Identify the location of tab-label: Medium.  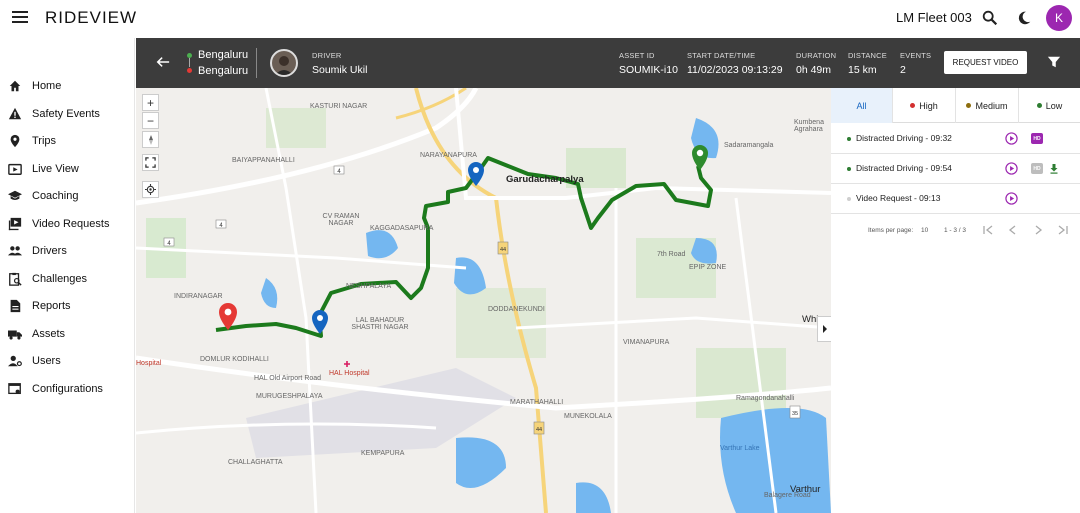
(991, 105).